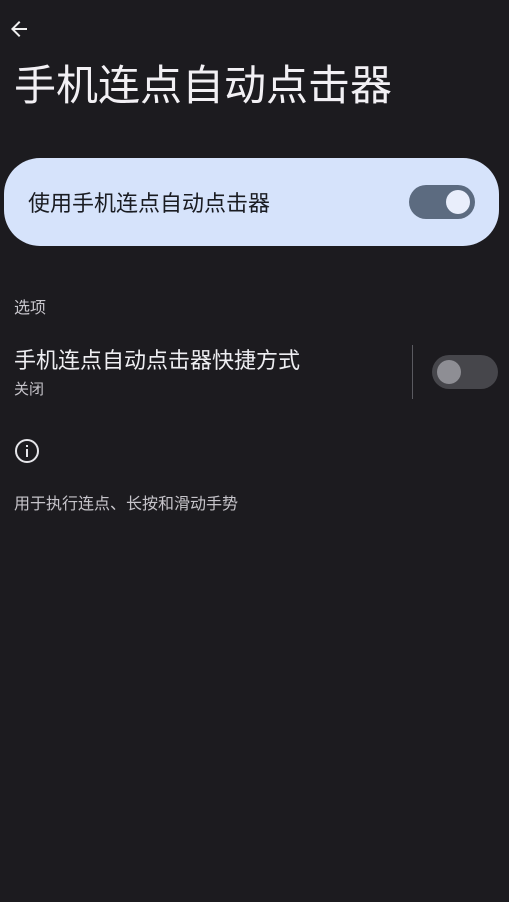 The image size is (509, 902). What do you see at coordinates (157, 361) in the screenshot?
I see `shortcut-title: 手机连点自动点击器快捷方式` at bounding box center [157, 361].